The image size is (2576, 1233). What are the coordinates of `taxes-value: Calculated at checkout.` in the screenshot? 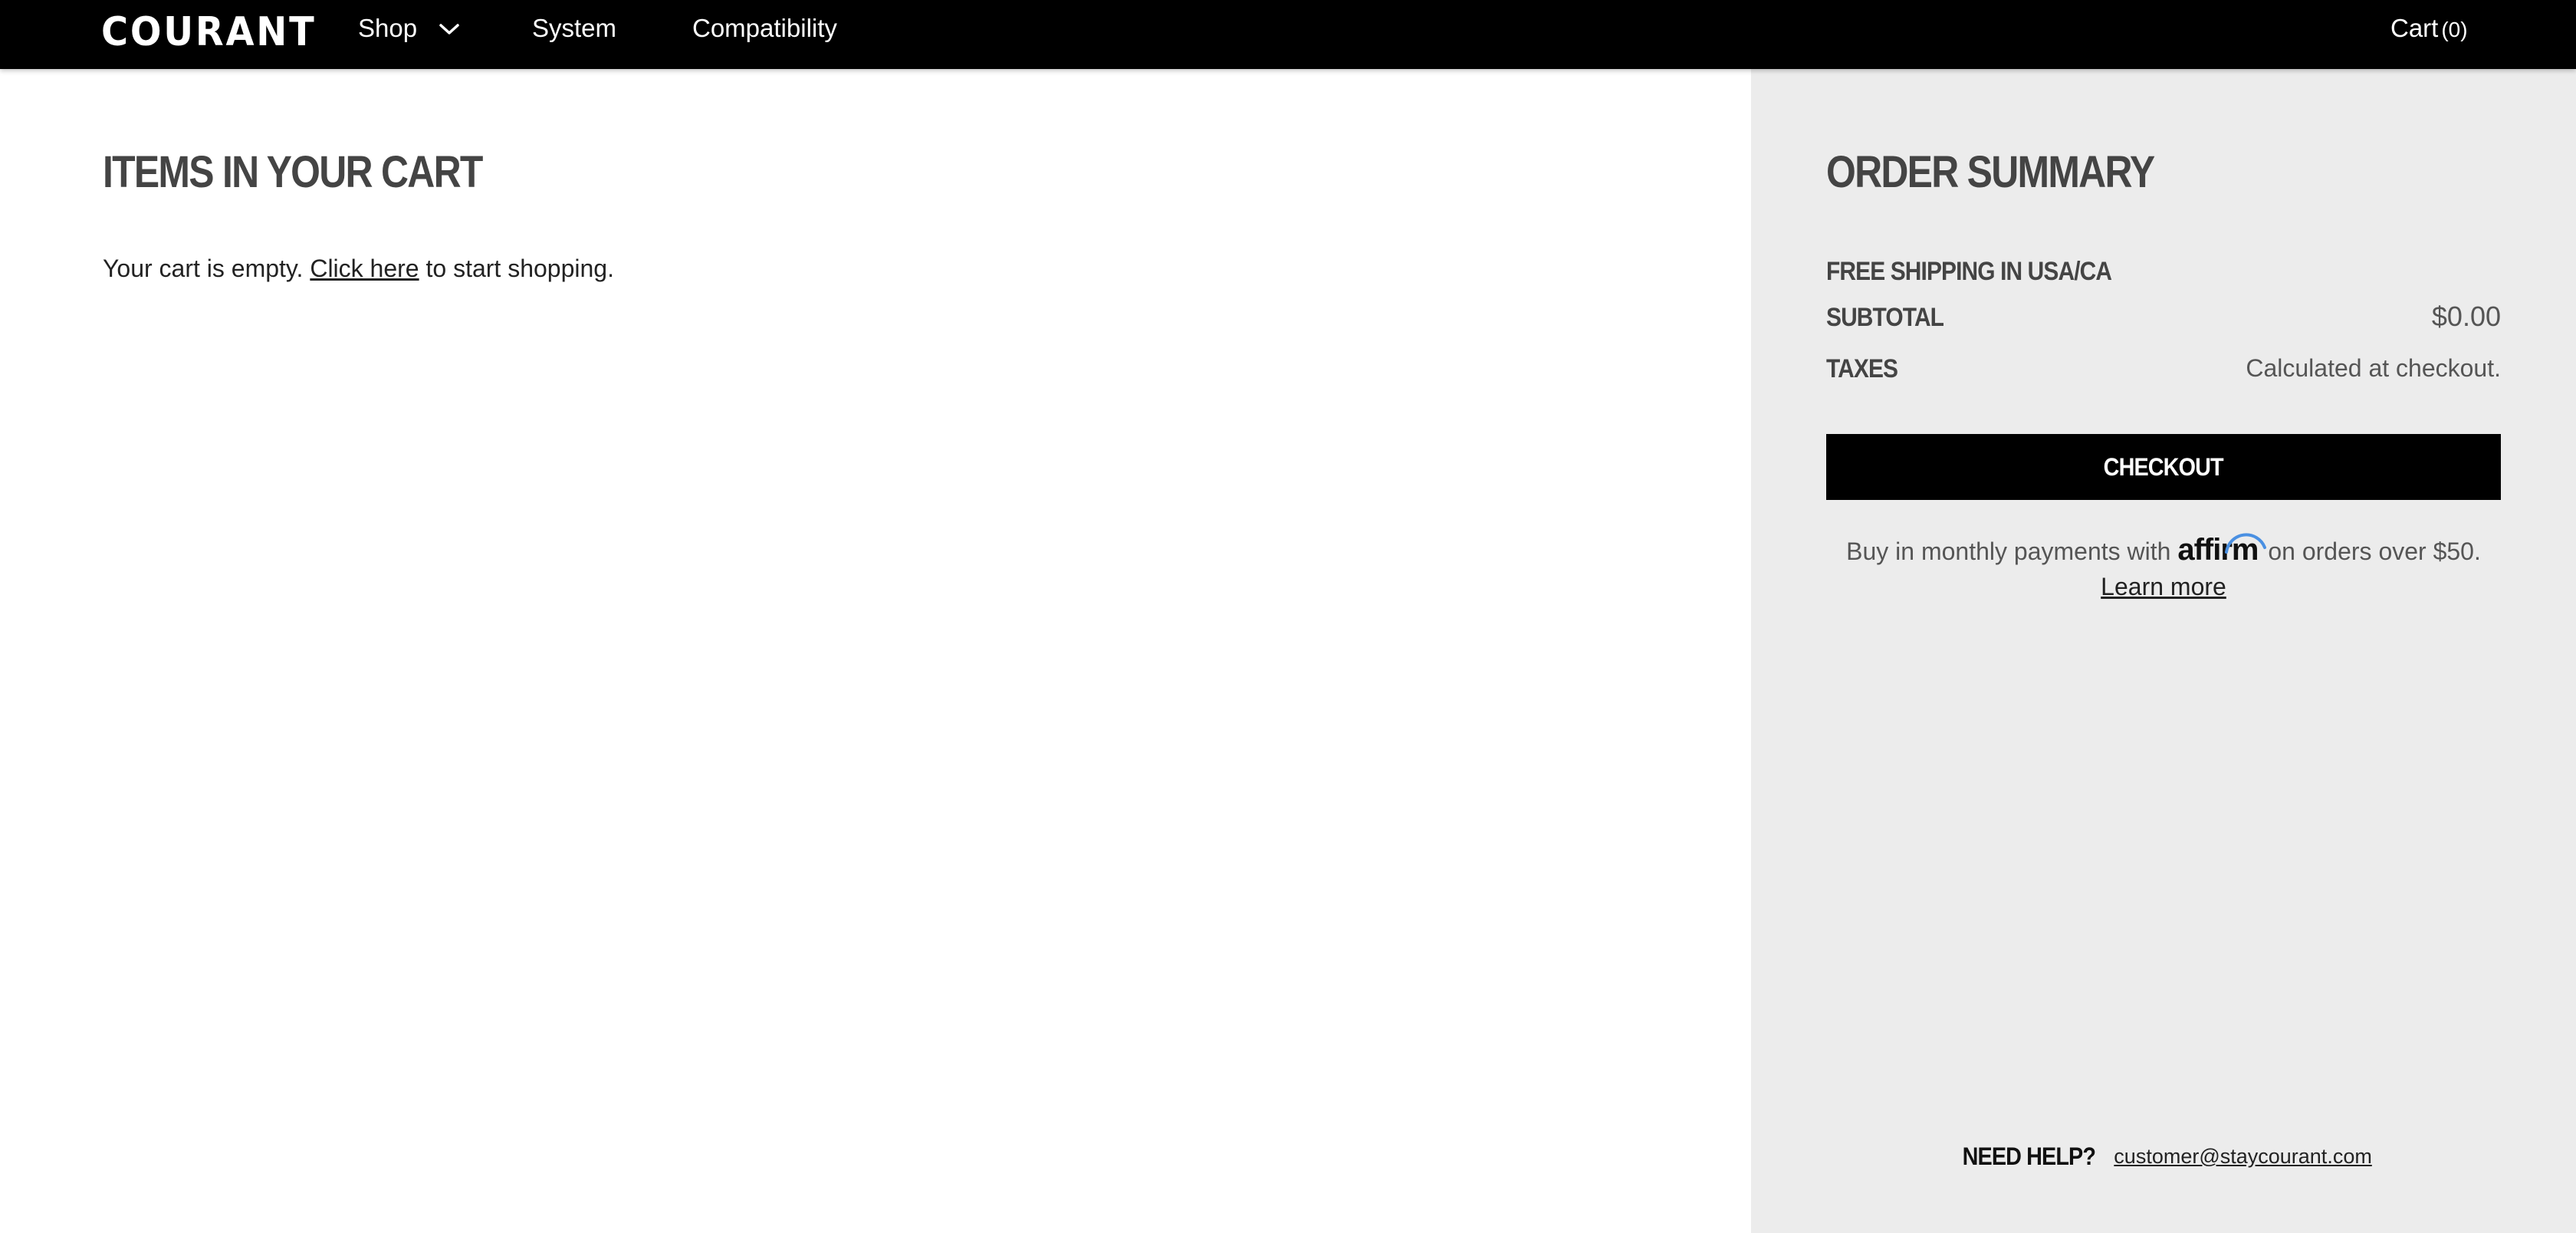 It's located at (2374, 368).